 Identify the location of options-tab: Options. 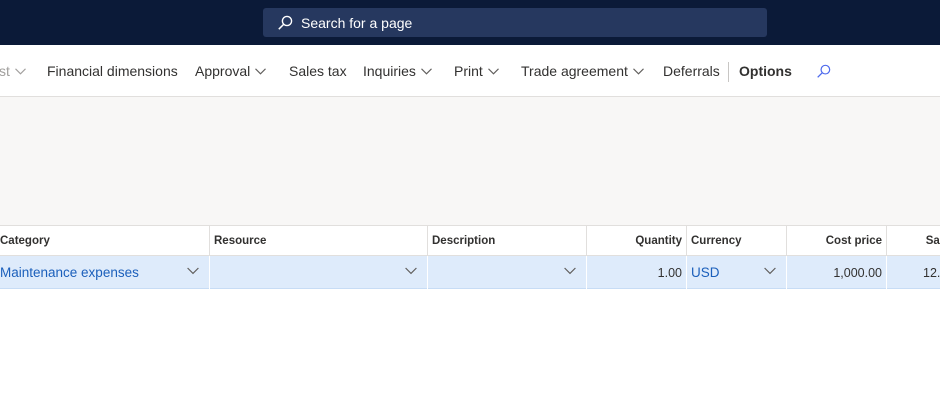
(765, 71).